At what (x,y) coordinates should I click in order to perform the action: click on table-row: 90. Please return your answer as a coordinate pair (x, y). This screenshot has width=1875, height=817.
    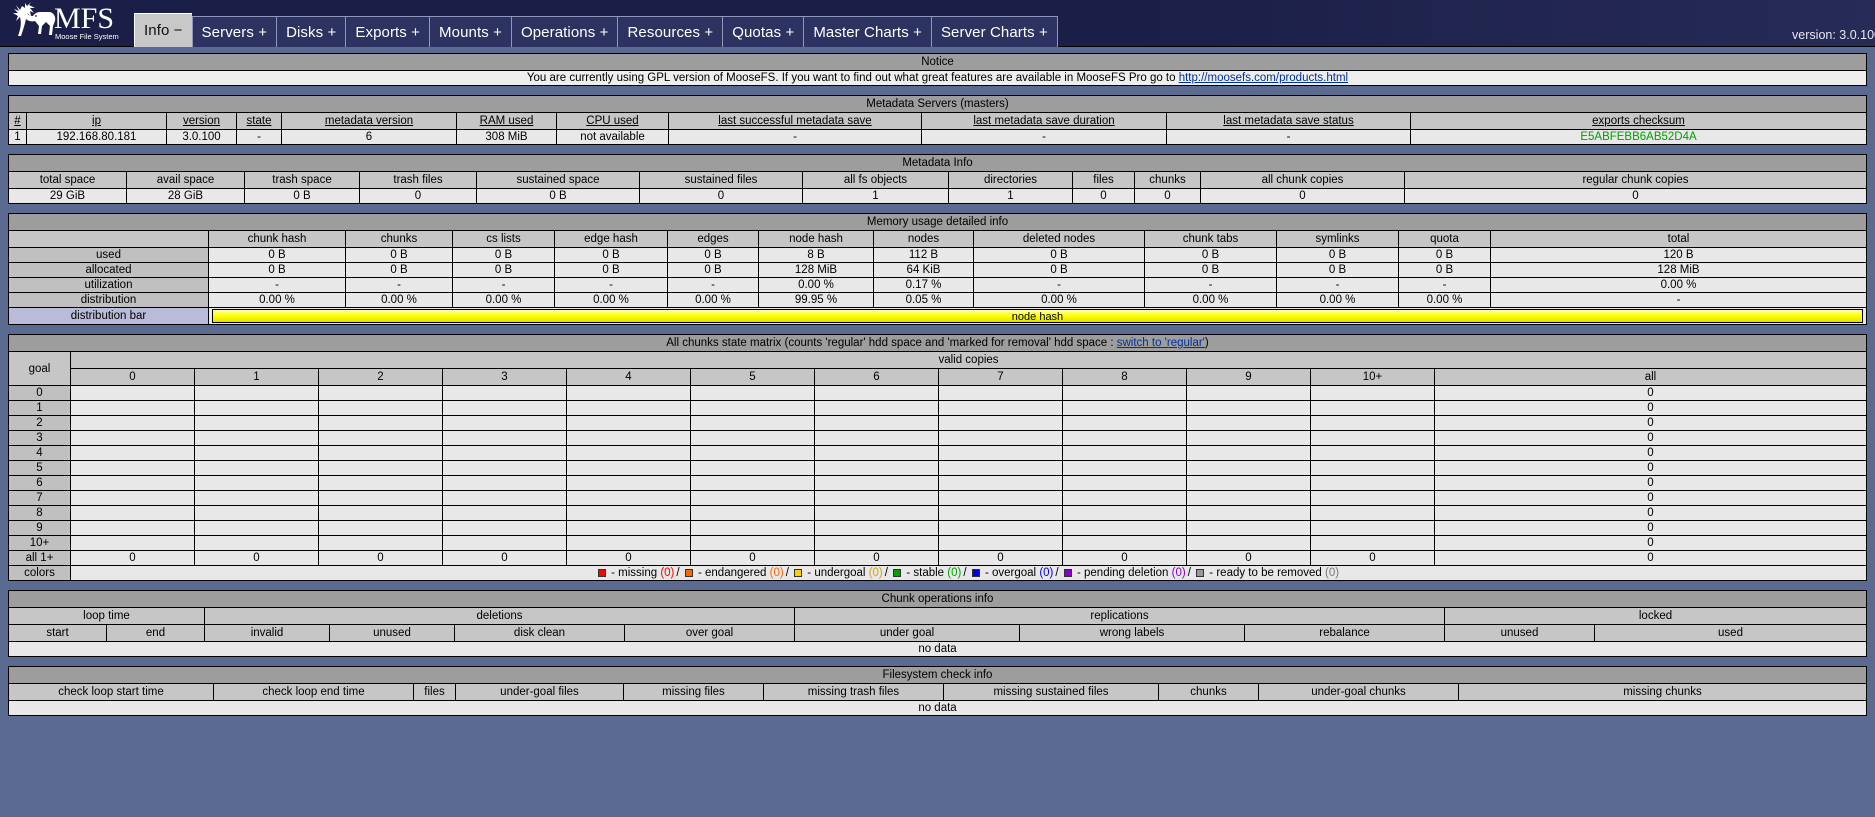
    Looking at the image, I should click on (937, 528).